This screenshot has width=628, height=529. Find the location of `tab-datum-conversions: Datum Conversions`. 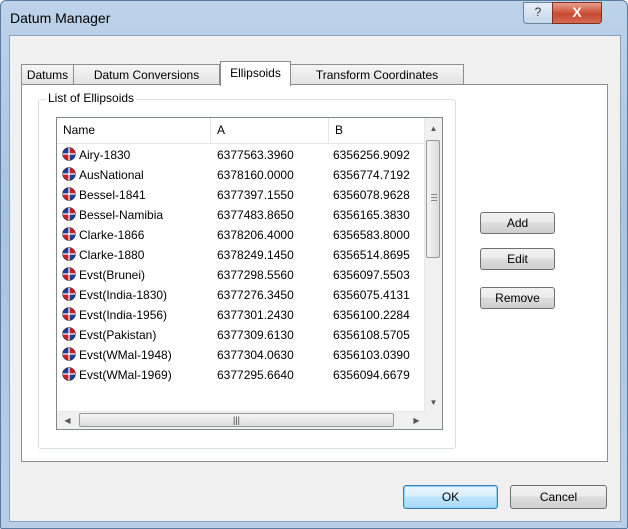

tab-datum-conversions: Datum Conversions is located at coordinates (146, 74).